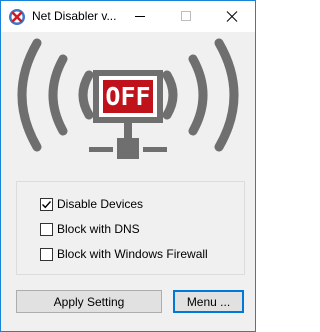 The width and height of the screenshot is (320, 332). I want to click on minimize-icon, so click(140, 16).